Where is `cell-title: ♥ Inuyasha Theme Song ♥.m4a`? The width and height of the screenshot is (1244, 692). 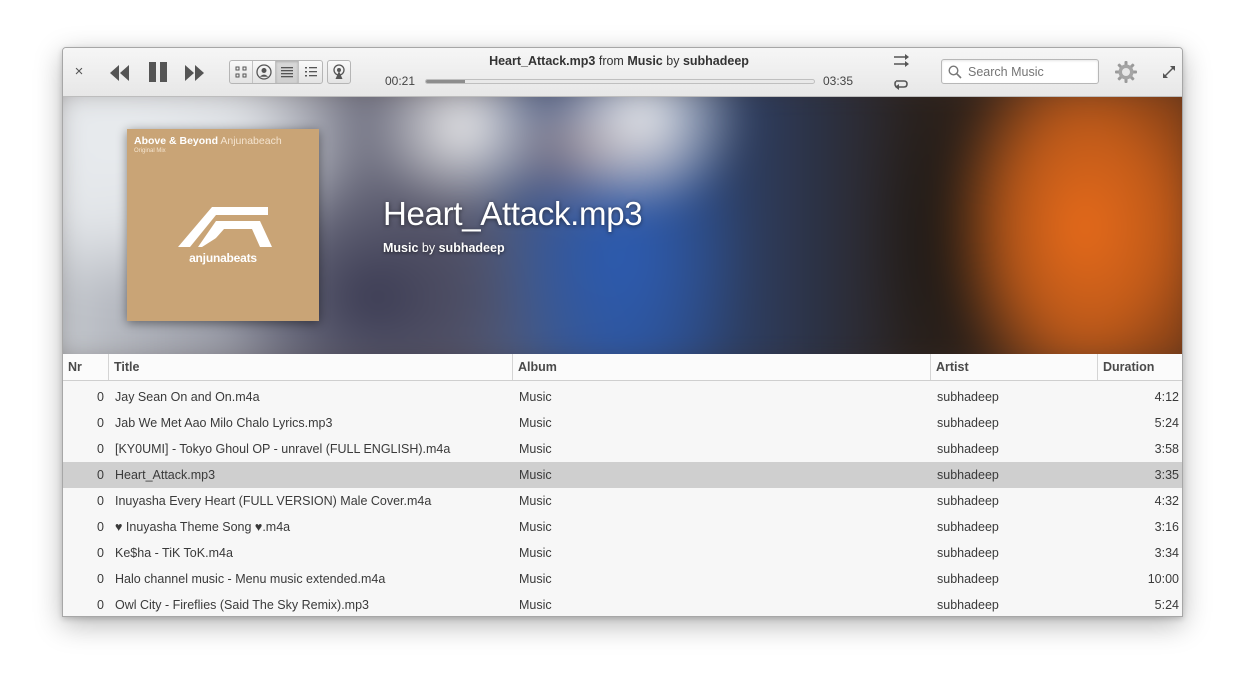
cell-title: ♥ Inuyasha Theme Song ♥.m4a is located at coordinates (203, 527).